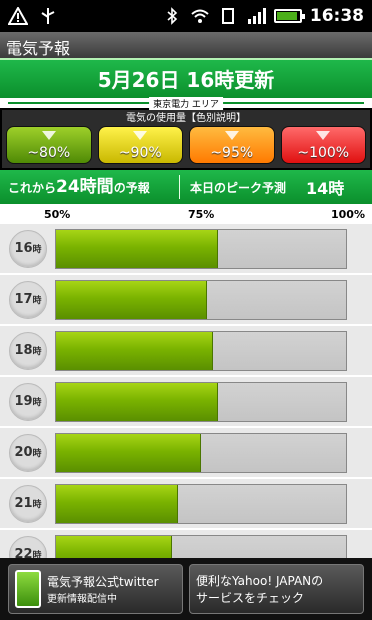 Image resolution: width=372 pixels, height=620 pixels. What do you see at coordinates (23, 401) in the screenshot?
I see `hour-number: 19` at bounding box center [23, 401].